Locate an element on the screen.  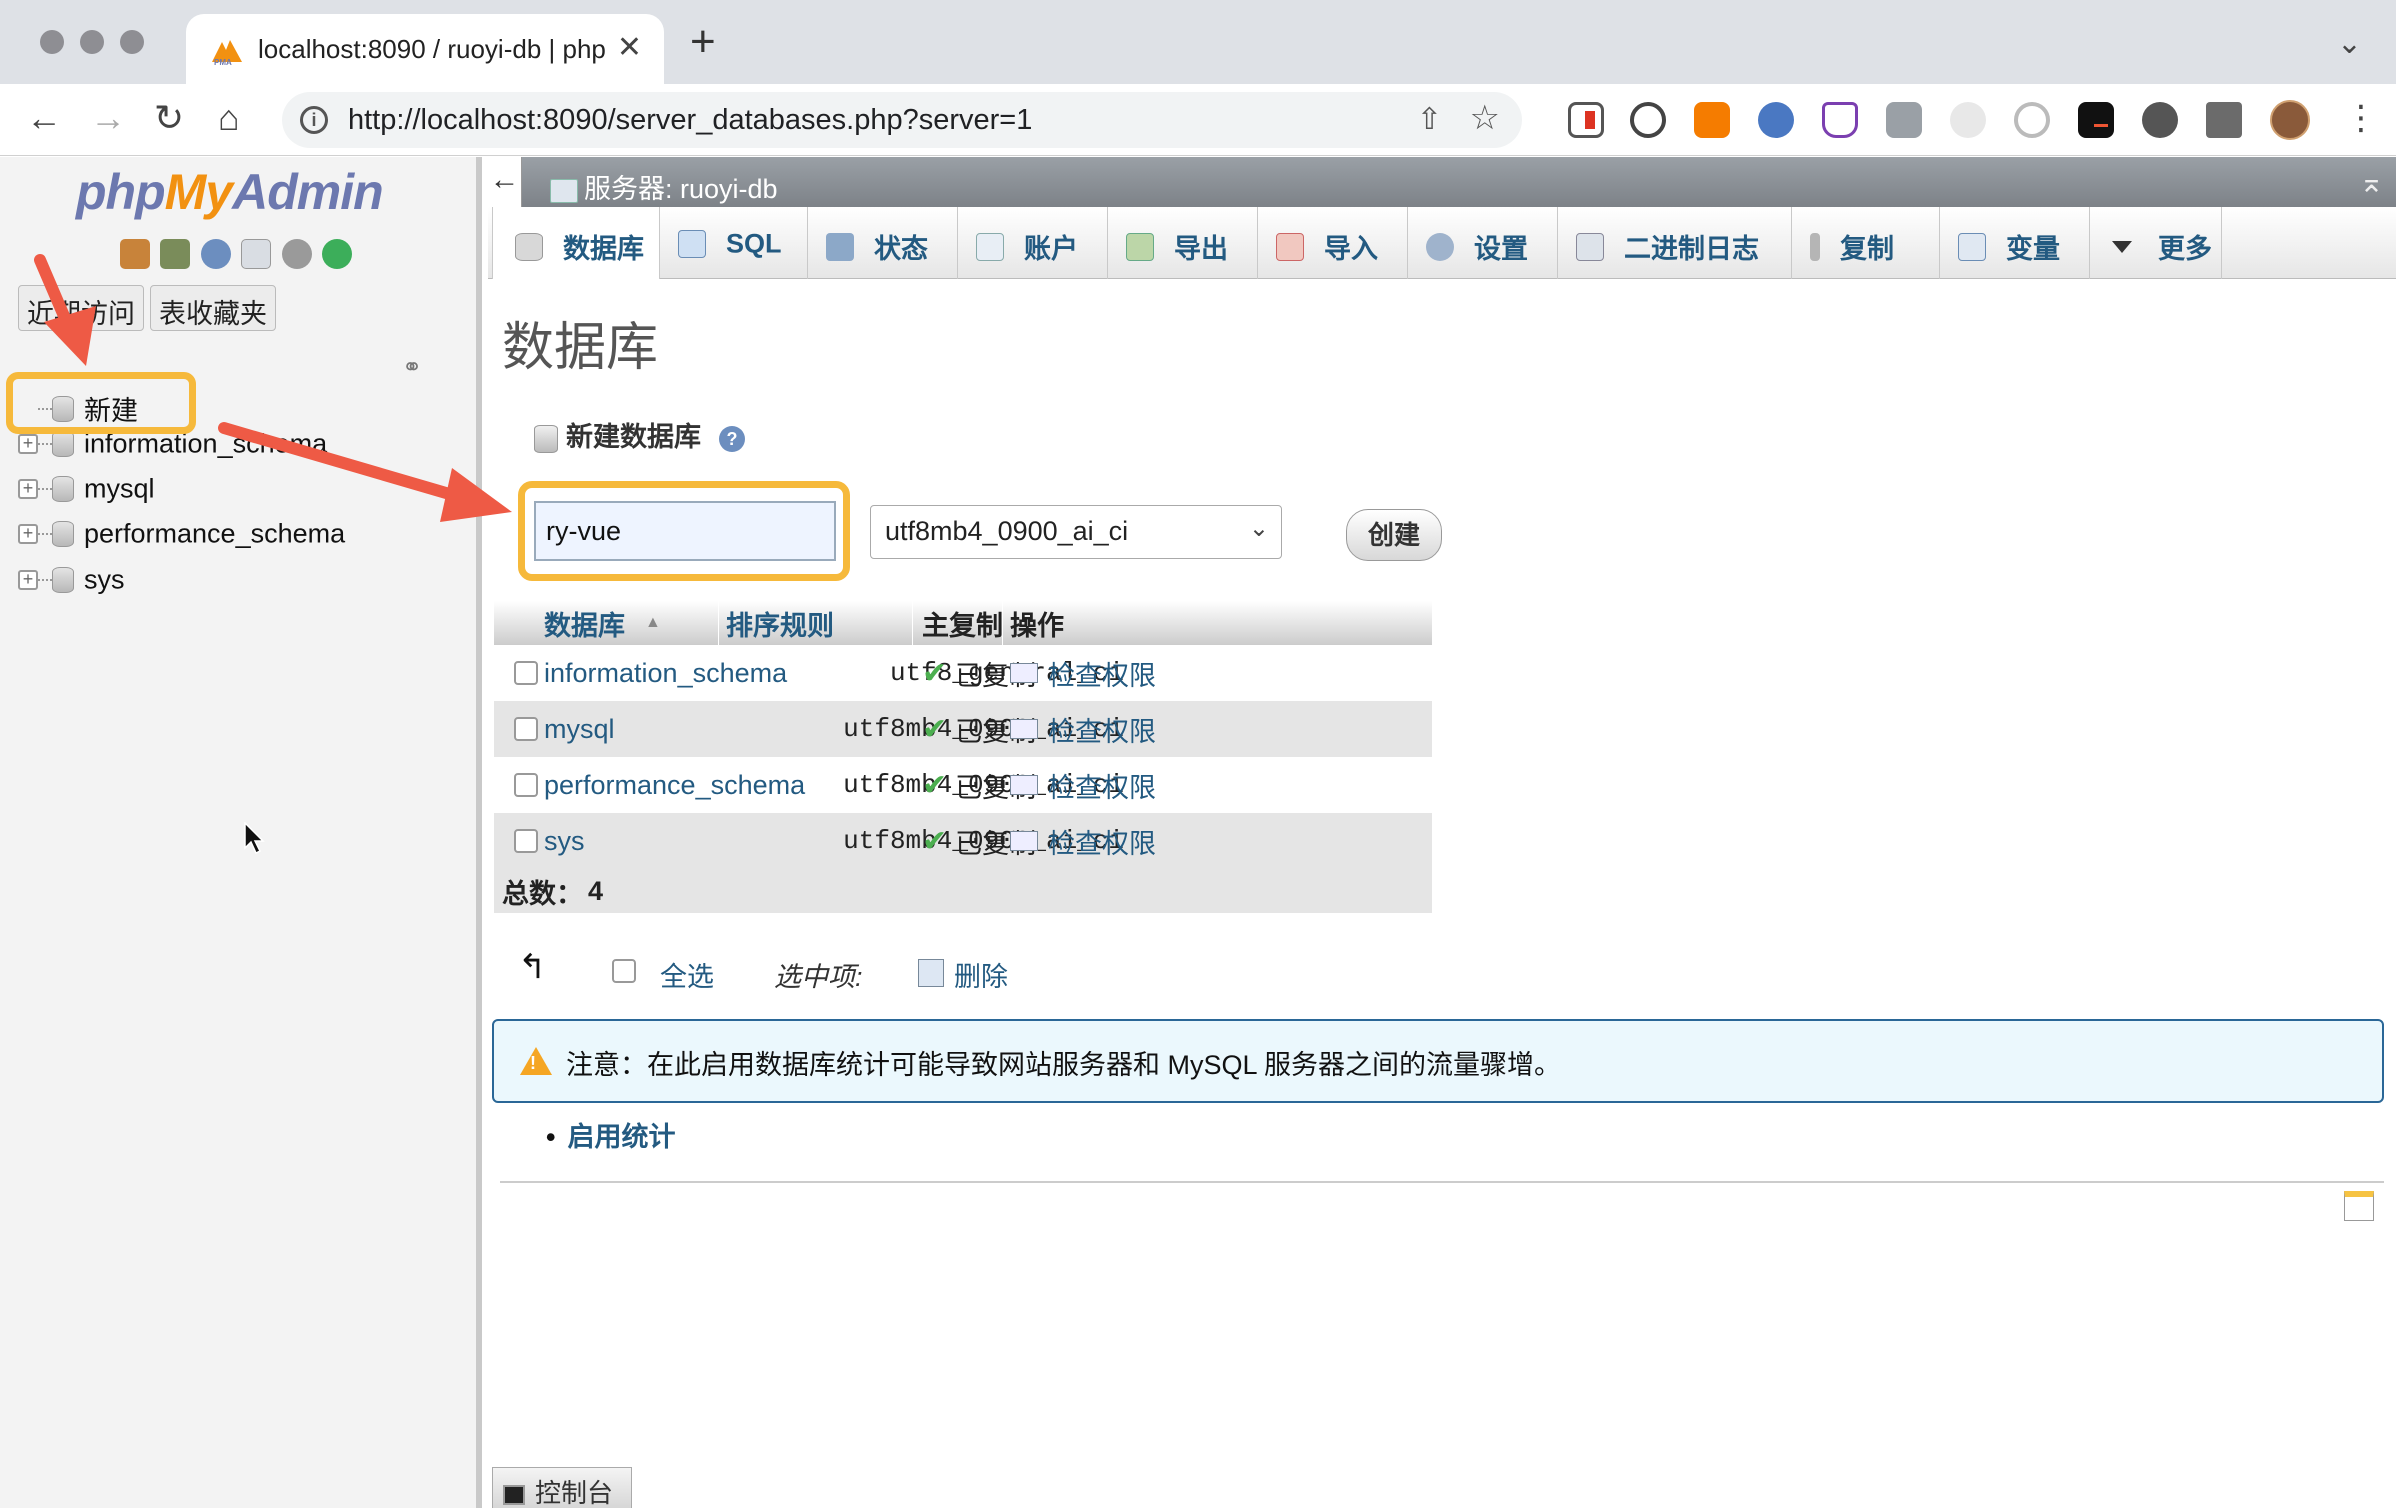
tab-sql: SQL is located at coordinates (734, 243).